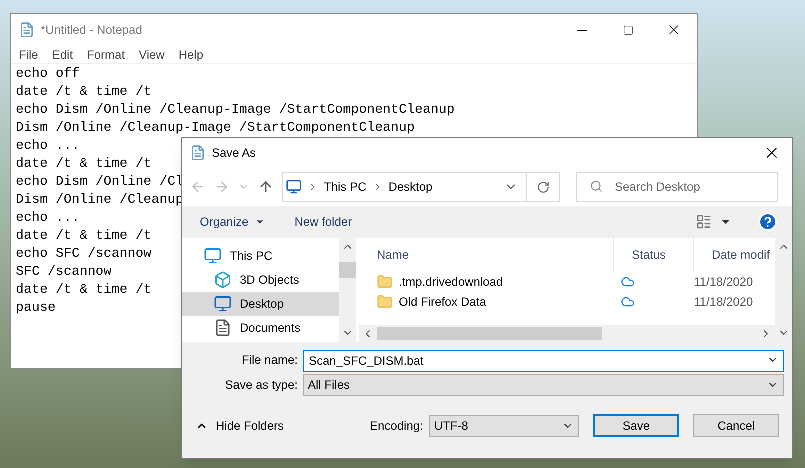 The height and width of the screenshot is (468, 805). Describe the element at coordinates (654, 255) in the screenshot. I see `column-header: Status` at that location.